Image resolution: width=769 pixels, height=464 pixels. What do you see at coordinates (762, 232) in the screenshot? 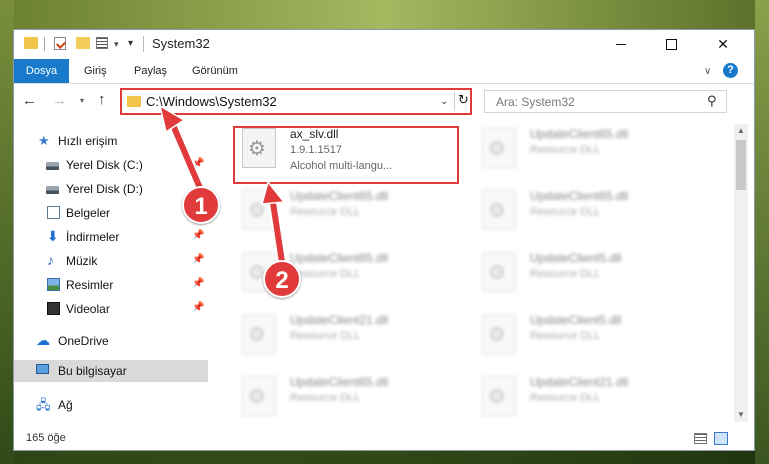
I see `desktop-background-right` at bounding box center [762, 232].